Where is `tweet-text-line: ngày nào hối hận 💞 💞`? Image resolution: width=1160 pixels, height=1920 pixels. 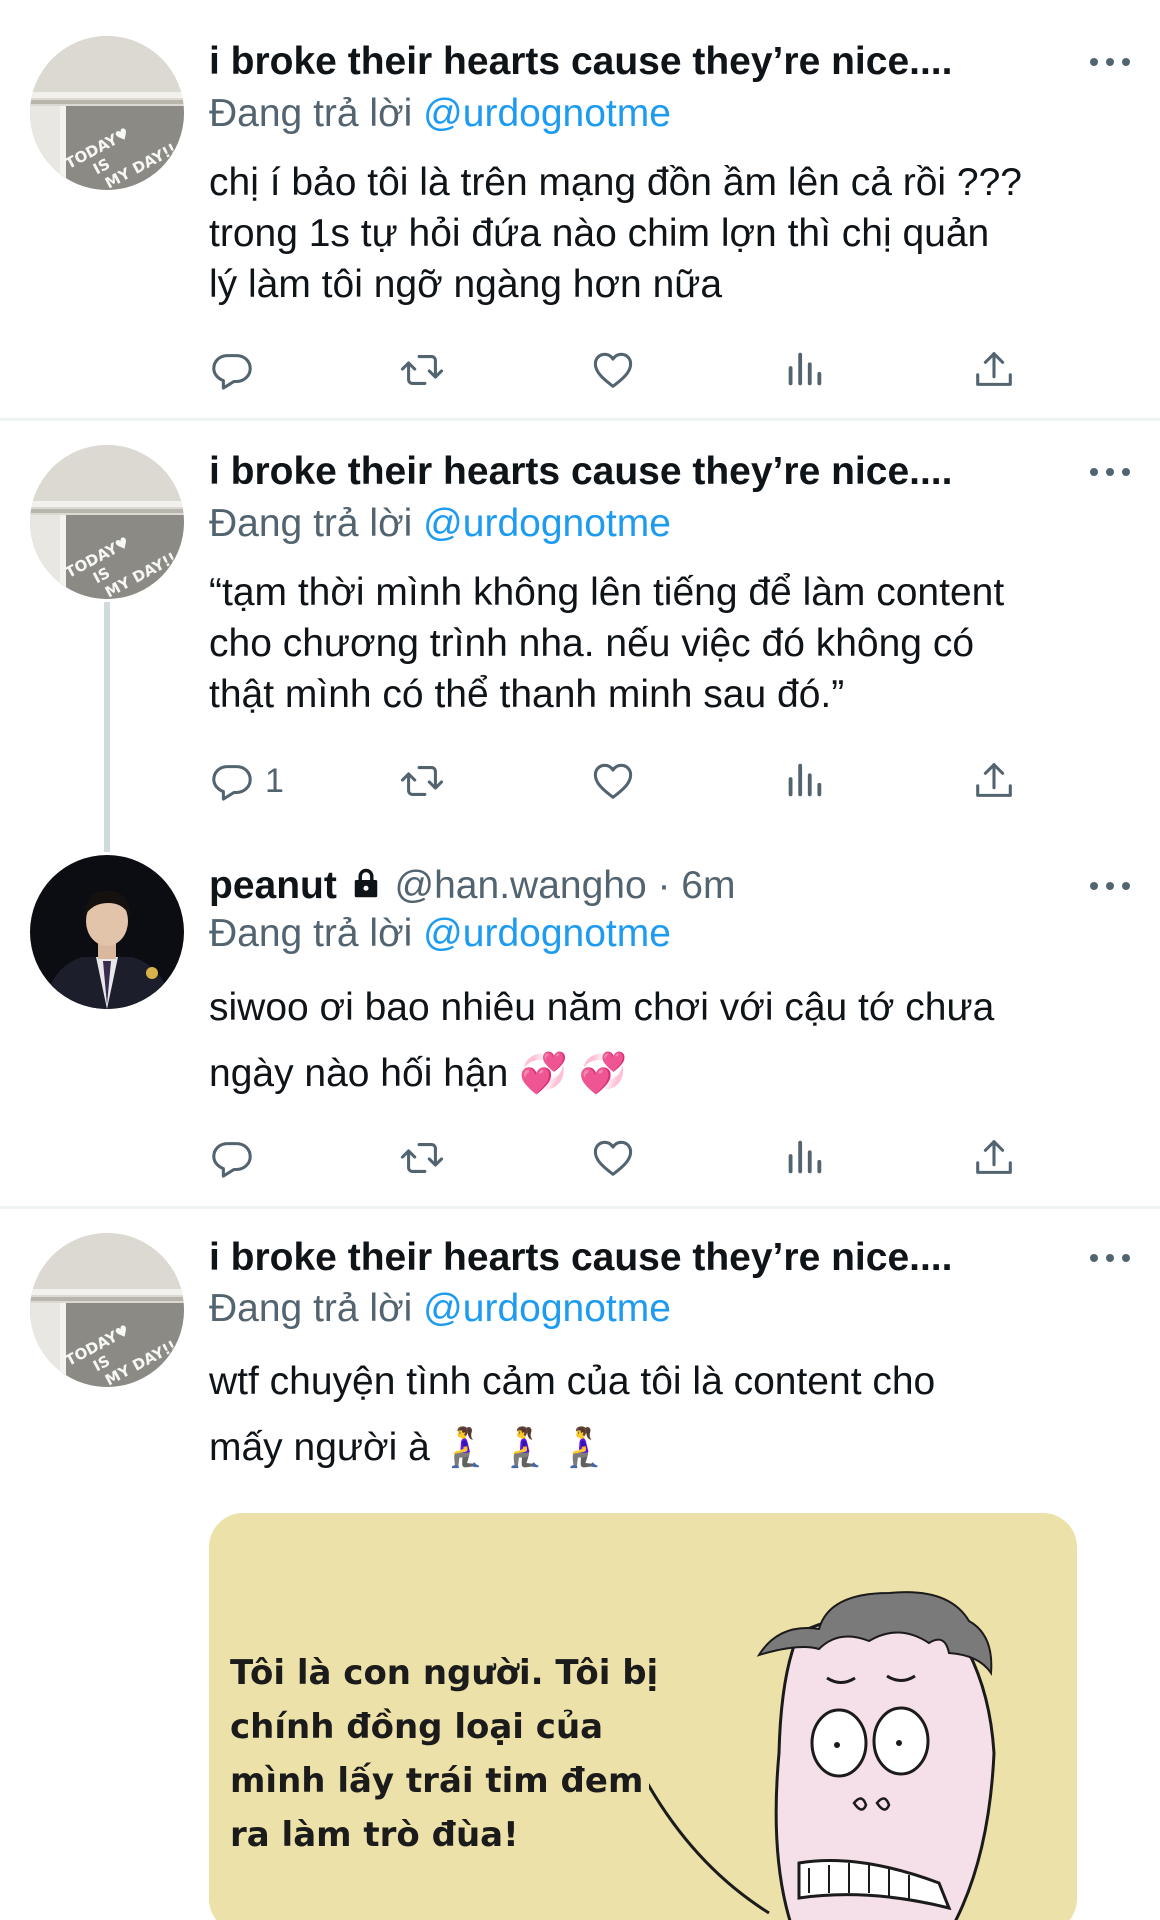 tweet-text-line: ngày nào hối hận 💞 💞 is located at coordinates (418, 1073).